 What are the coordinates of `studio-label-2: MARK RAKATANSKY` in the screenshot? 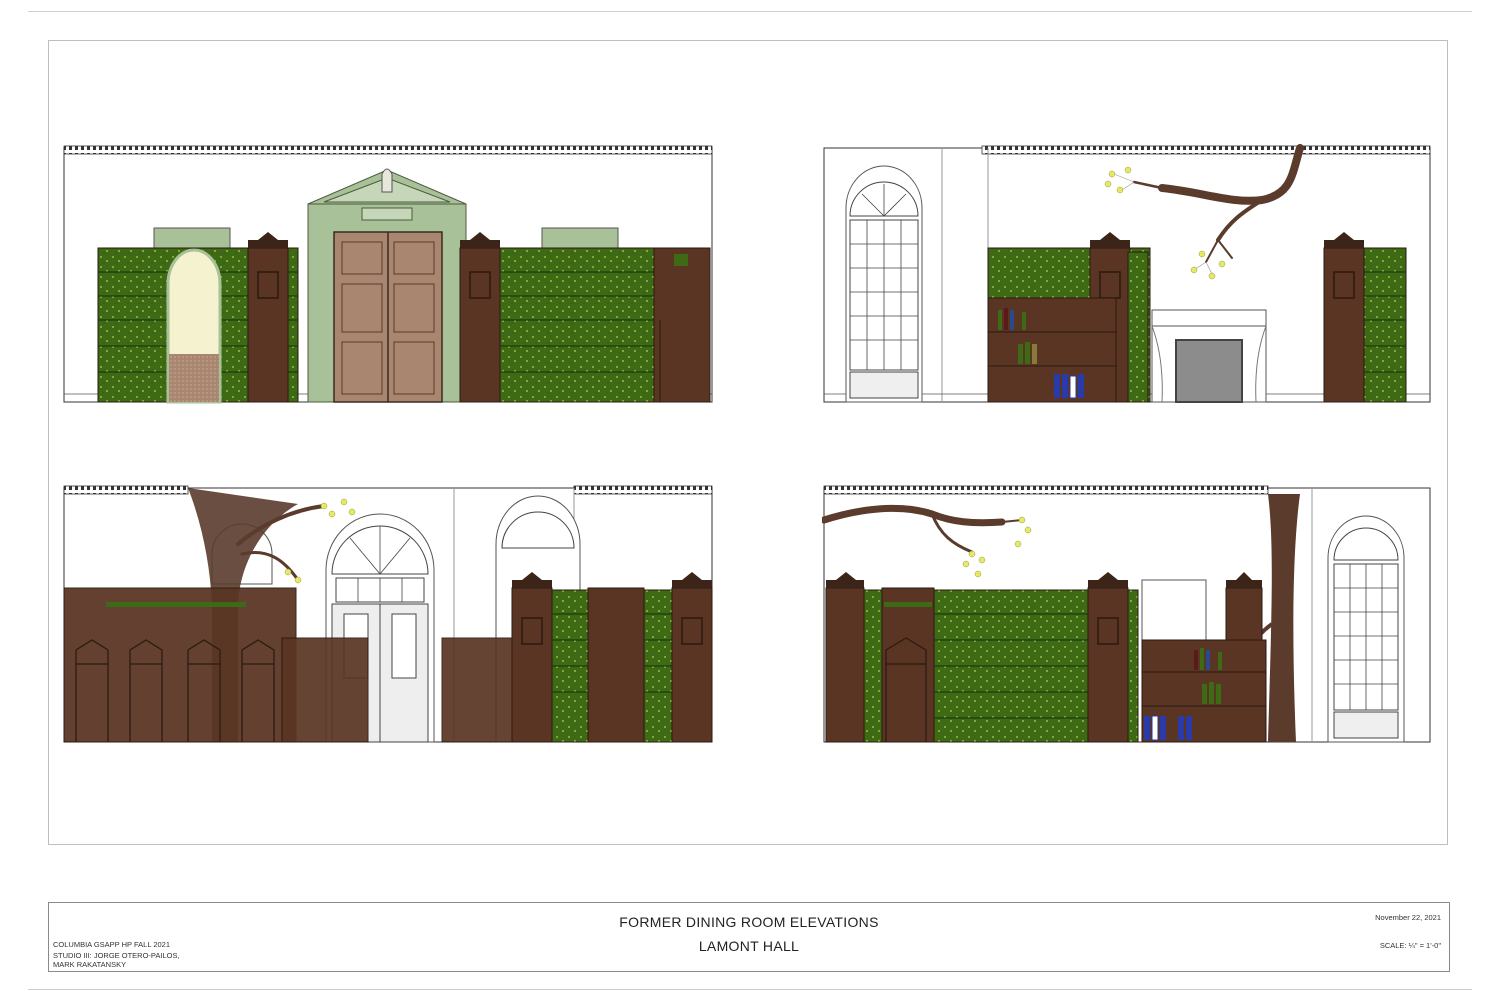 It's located at (90, 964).